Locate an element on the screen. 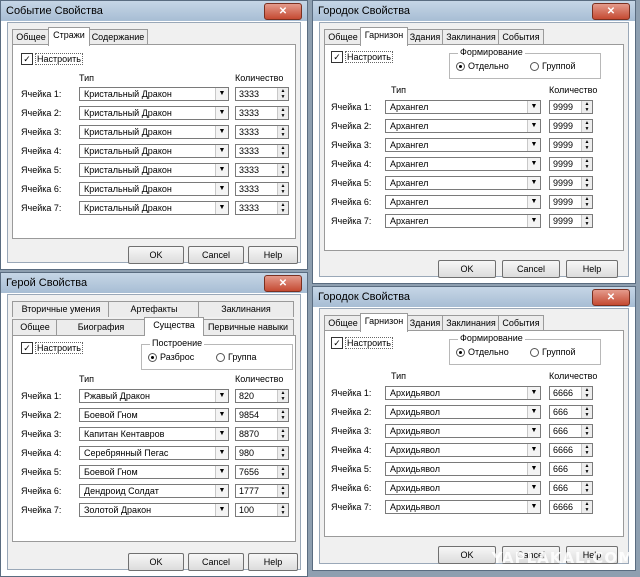 Image resolution: width=640 pixels, height=577 pixels. cell-type-dropdown: Боевой Гном ▼ is located at coordinates (154, 415).